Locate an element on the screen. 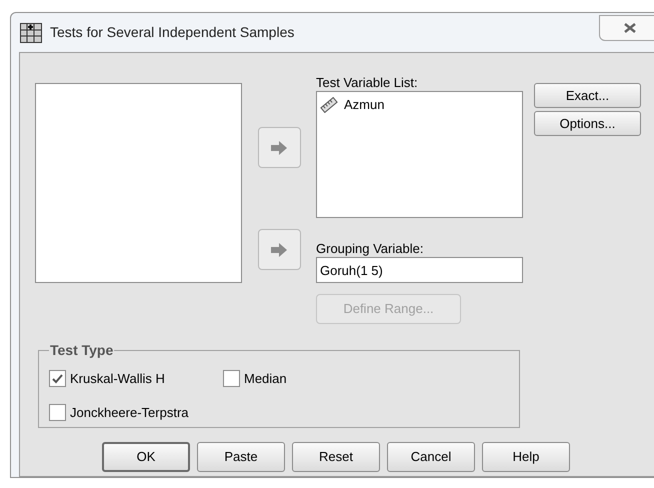 Image resolution: width=654 pixels, height=488 pixels. checkbox-label: Median is located at coordinates (265, 379).